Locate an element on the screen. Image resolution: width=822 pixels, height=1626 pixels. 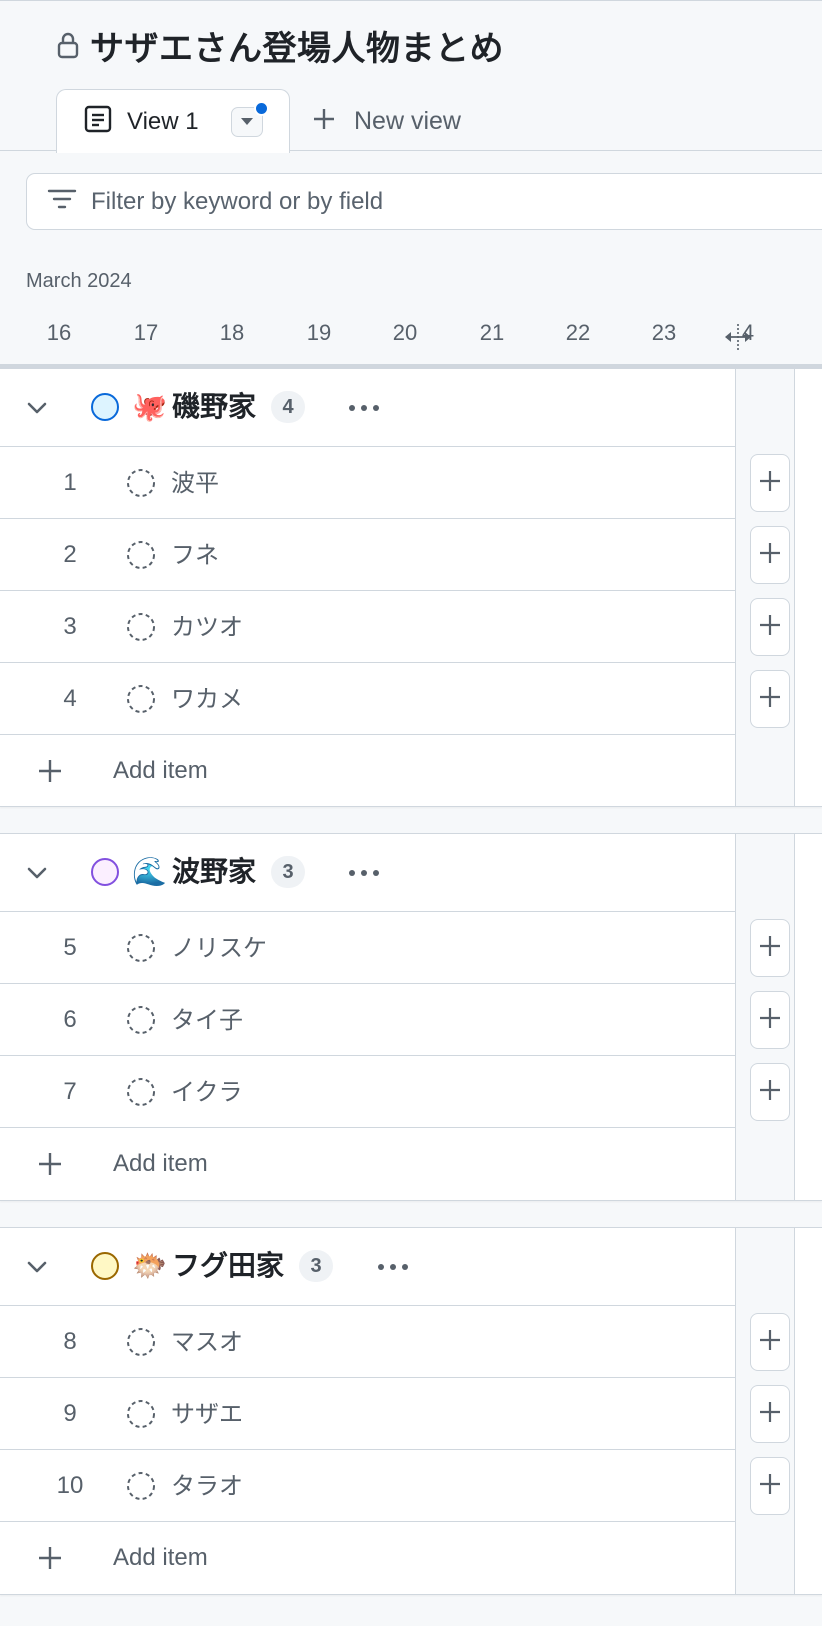
unsaved-changes-dot is located at coordinates (261, 108).